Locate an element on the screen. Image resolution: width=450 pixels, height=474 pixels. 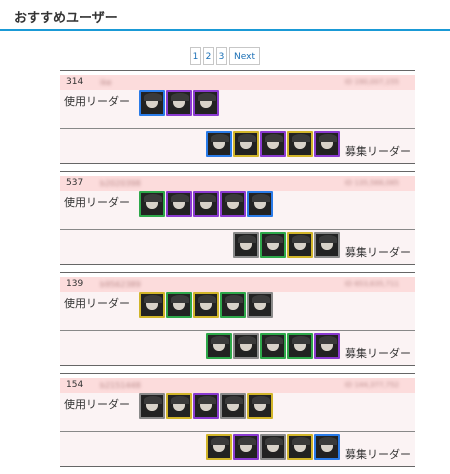
user-name: ike is located at coordinates (106, 82).